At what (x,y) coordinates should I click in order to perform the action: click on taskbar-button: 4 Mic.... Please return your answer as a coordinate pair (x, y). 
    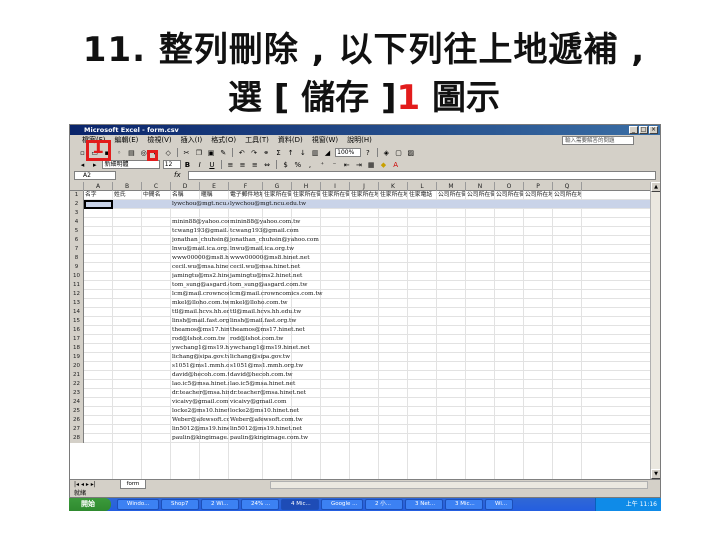
    Looking at the image, I should click on (300, 504).